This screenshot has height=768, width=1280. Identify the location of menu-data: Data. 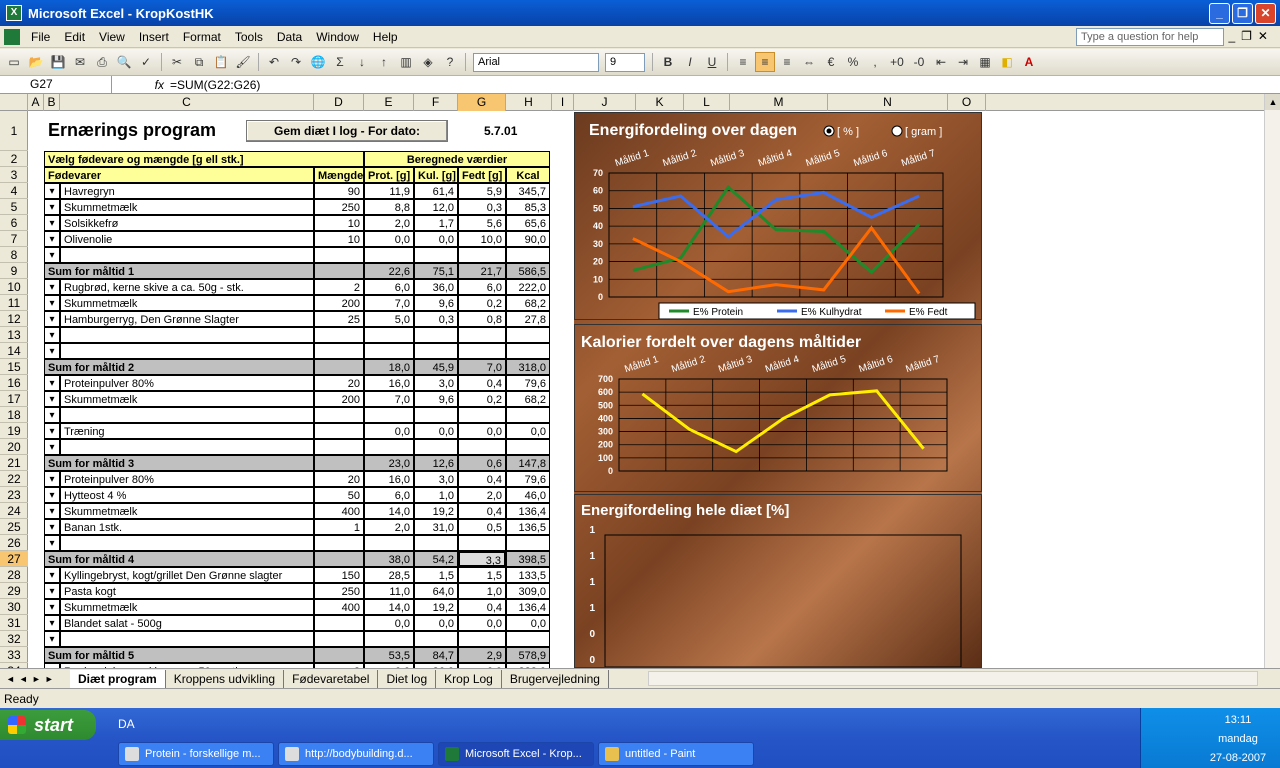
(289, 37).